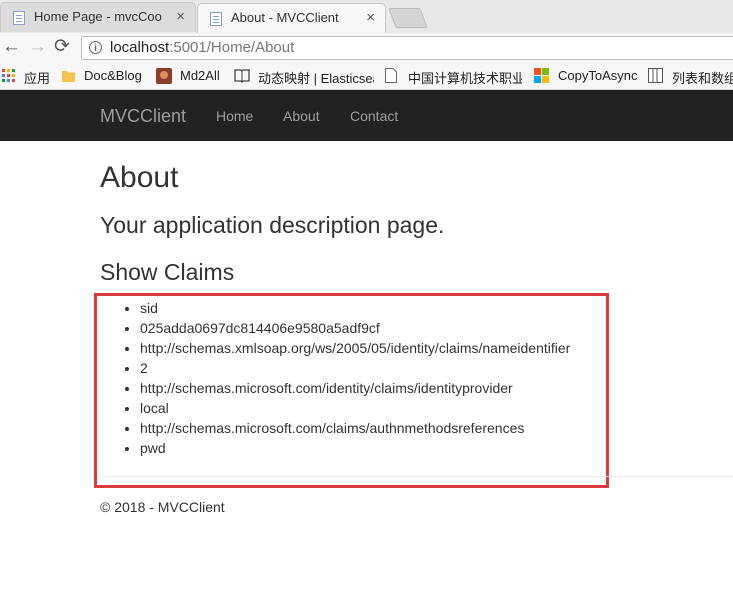 The height and width of the screenshot is (601, 733). I want to click on footer-divider, so click(416, 476).